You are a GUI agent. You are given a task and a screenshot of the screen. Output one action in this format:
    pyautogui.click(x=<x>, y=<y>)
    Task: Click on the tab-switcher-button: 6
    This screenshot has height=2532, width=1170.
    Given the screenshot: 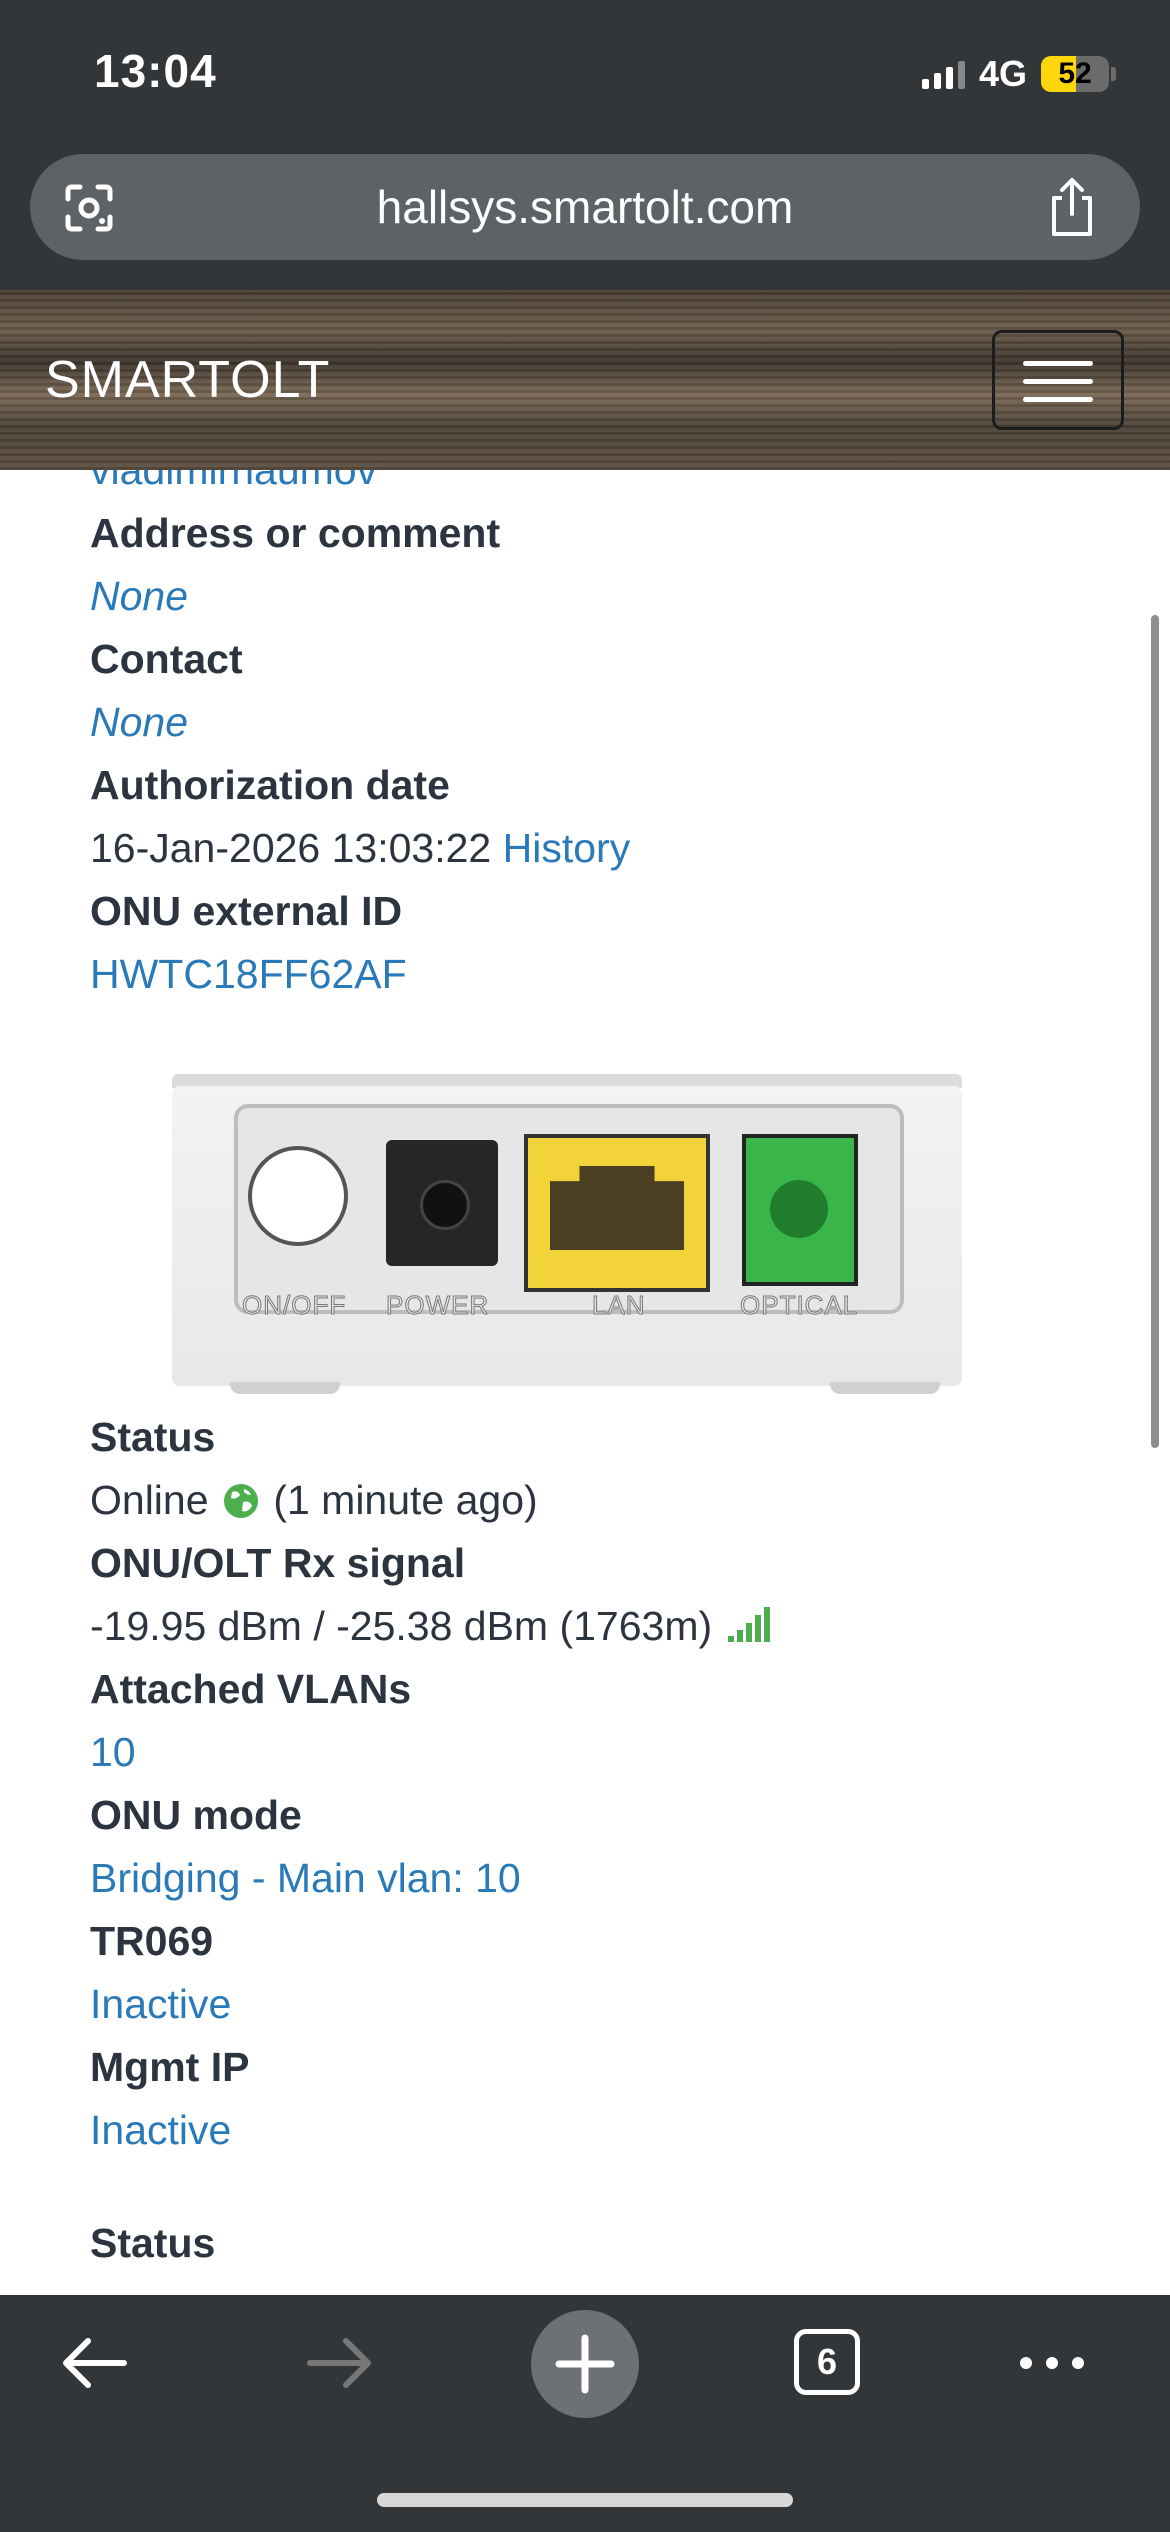 What is the action you would take?
    pyautogui.click(x=827, y=2362)
    